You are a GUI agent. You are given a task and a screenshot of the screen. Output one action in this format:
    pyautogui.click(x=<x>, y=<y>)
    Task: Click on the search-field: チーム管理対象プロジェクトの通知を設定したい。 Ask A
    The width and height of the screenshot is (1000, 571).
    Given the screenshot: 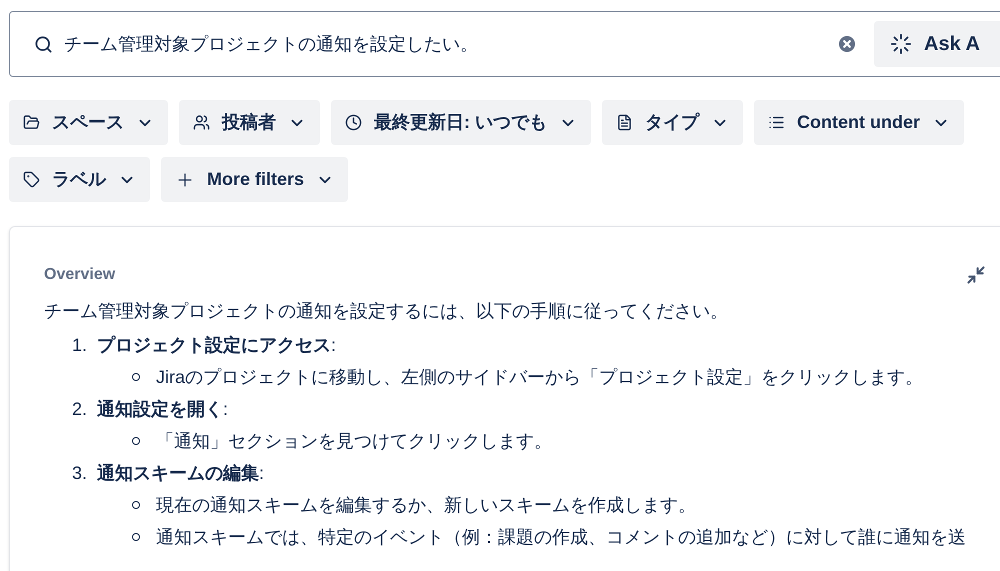 What is the action you would take?
    pyautogui.click(x=504, y=44)
    